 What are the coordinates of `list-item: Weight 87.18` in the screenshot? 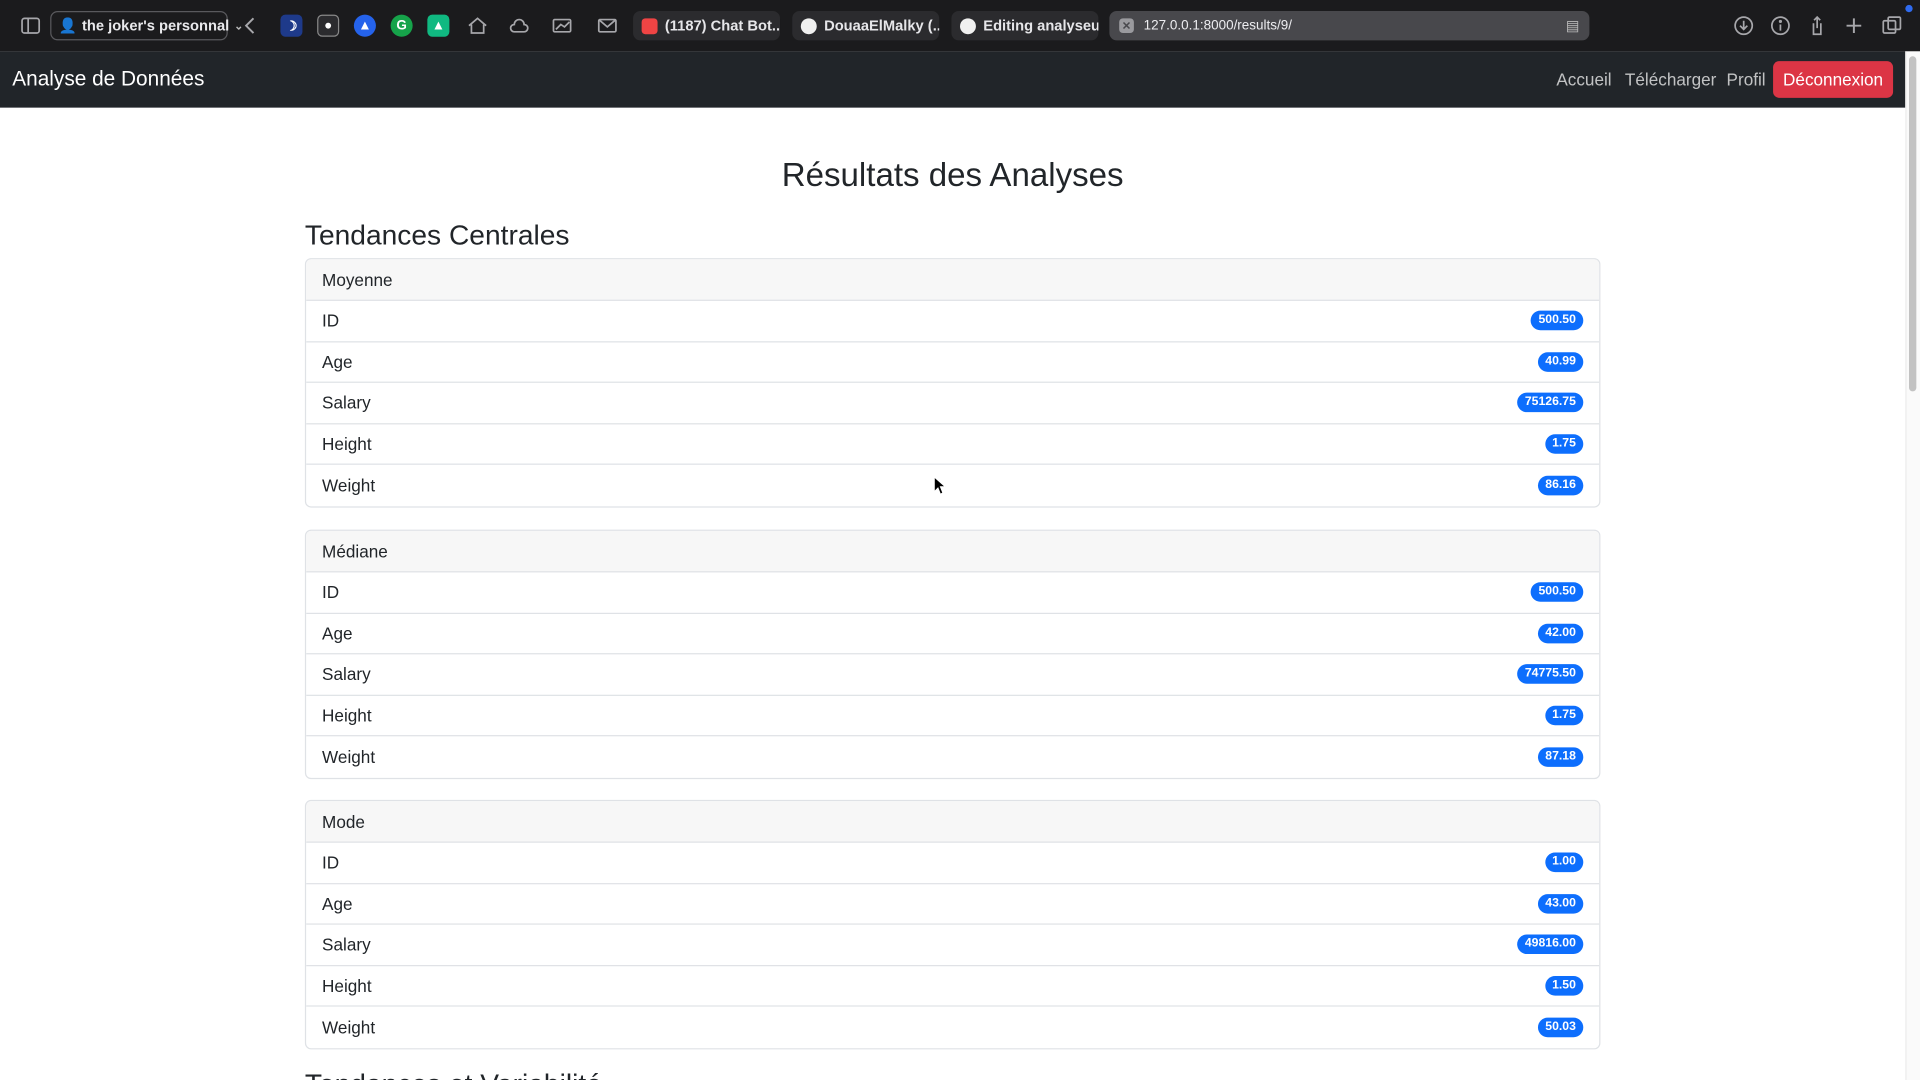 It's located at (952, 756).